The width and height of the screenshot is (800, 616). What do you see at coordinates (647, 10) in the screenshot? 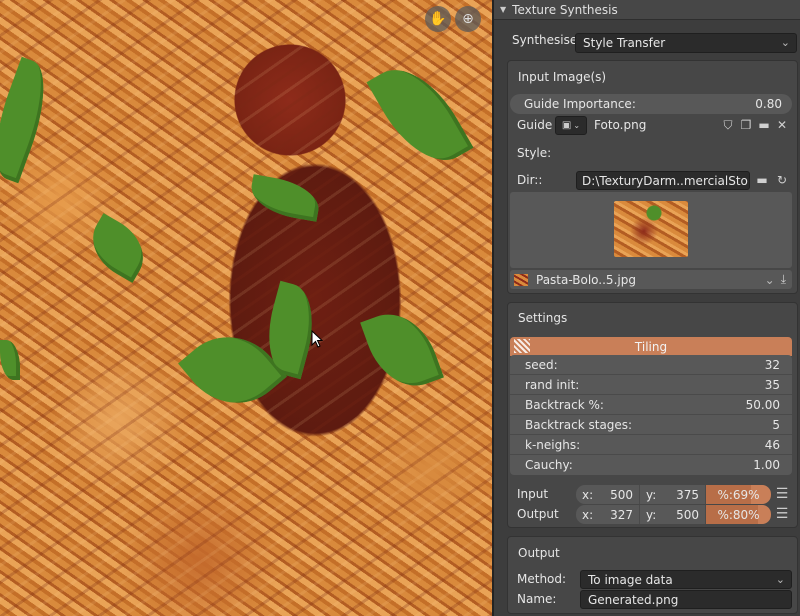
I see `panel-header: ▼ Texture Synthesis` at bounding box center [647, 10].